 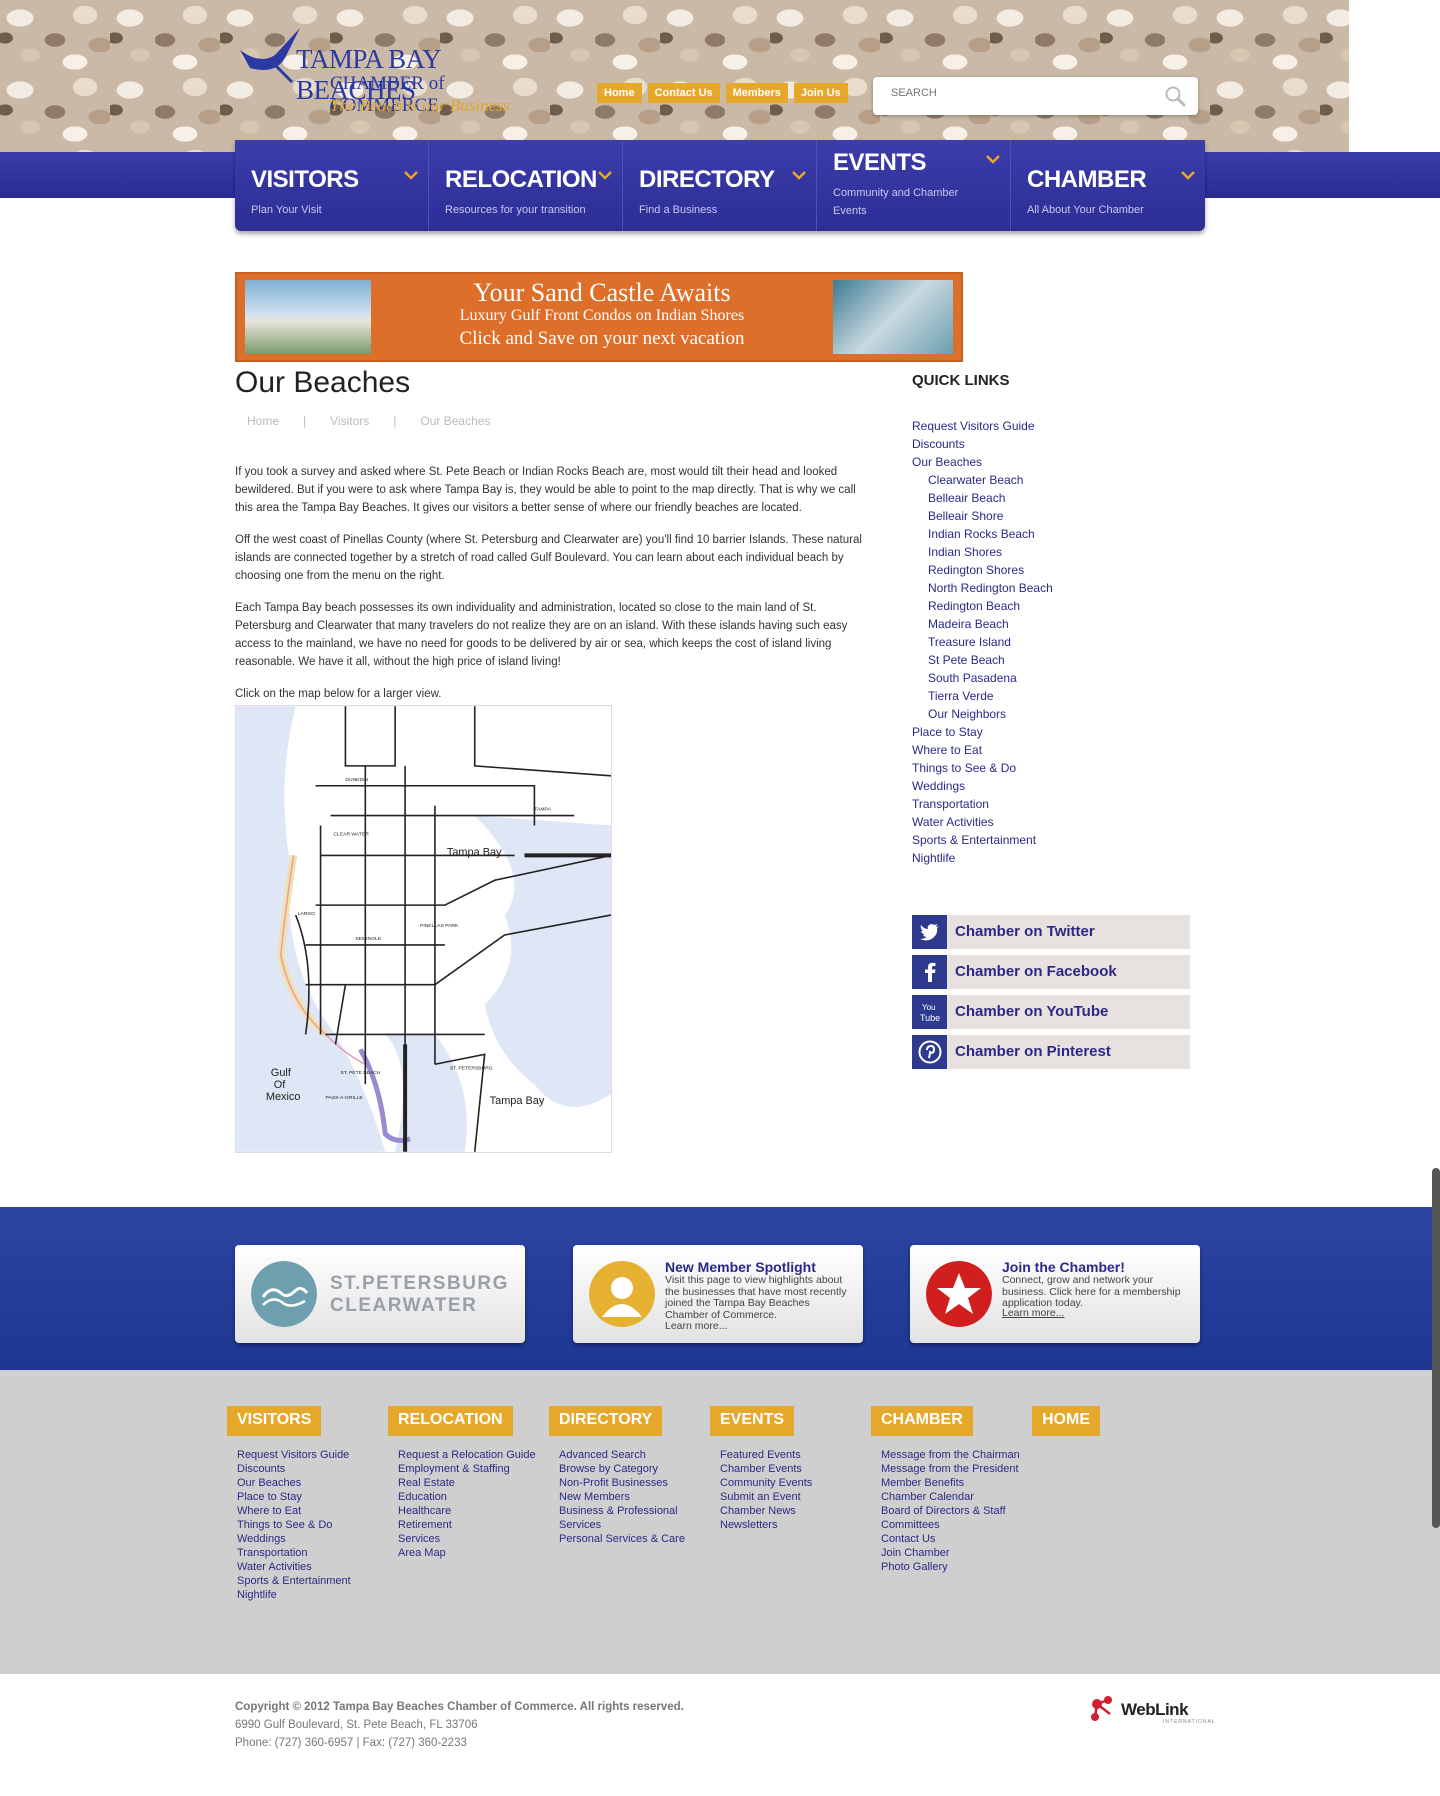 What do you see at coordinates (820, 93) in the screenshot?
I see `top-nav-join-us: Join Us` at bounding box center [820, 93].